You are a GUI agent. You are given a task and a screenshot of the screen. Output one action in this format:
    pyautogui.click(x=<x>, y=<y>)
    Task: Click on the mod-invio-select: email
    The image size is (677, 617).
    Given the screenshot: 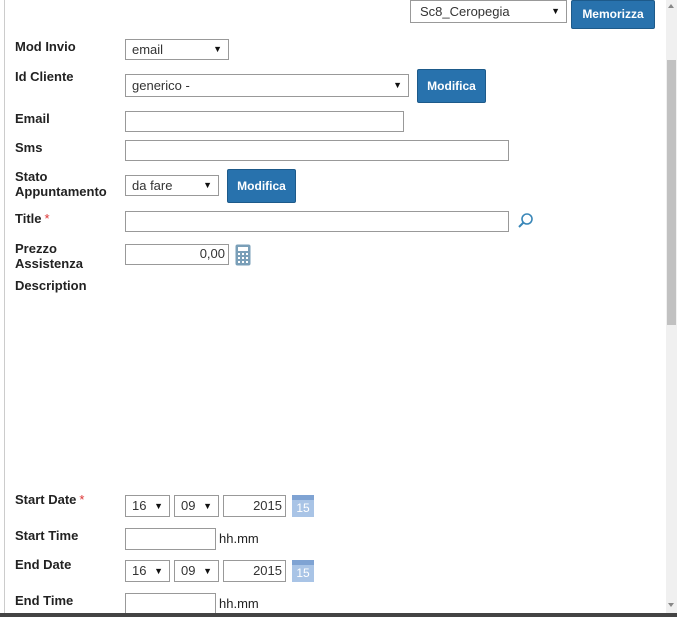 What is the action you would take?
    pyautogui.click(x=177, y=49)
    